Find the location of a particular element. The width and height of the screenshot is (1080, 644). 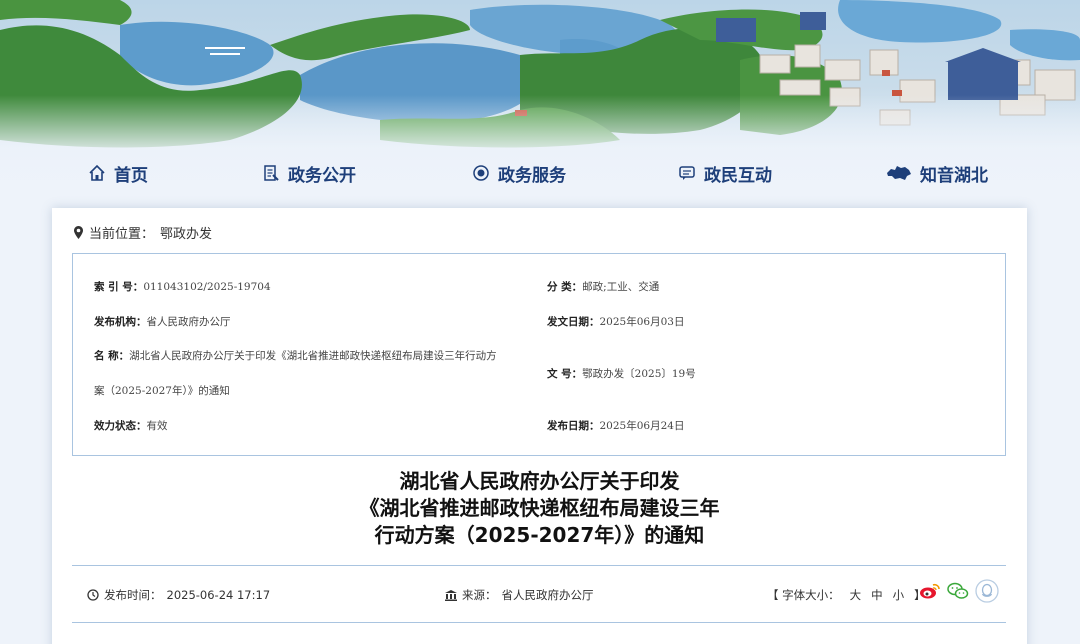

breadcrumb-current: 鄂政办发 is located at coordinates (186, 232).